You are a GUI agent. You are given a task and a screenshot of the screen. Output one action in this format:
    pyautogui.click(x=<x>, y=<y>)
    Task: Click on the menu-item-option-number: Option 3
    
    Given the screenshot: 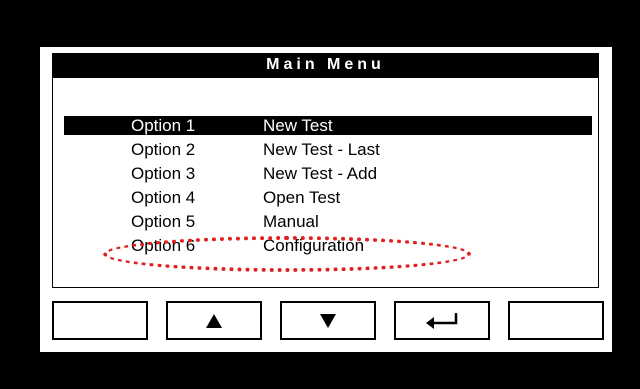 What is the action you would take?
    pyautogui.click(x=163, y=173)
    